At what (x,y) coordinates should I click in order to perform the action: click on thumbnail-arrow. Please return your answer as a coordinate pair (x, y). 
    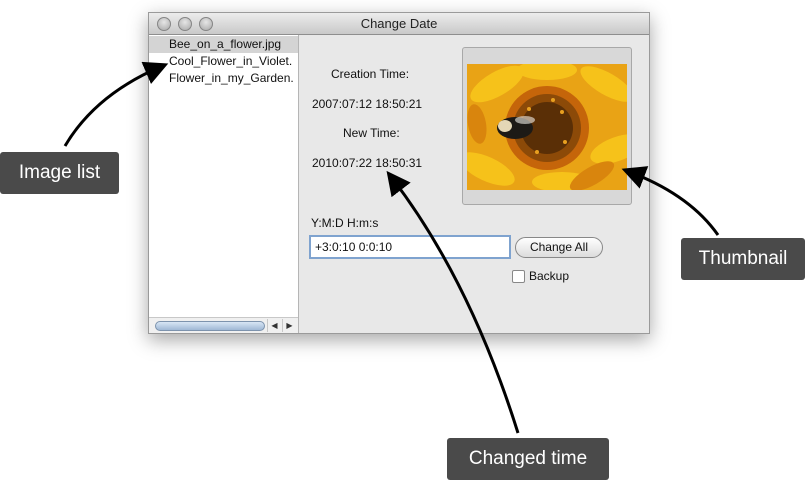
    Looking at the image, I should click on (670, 201).